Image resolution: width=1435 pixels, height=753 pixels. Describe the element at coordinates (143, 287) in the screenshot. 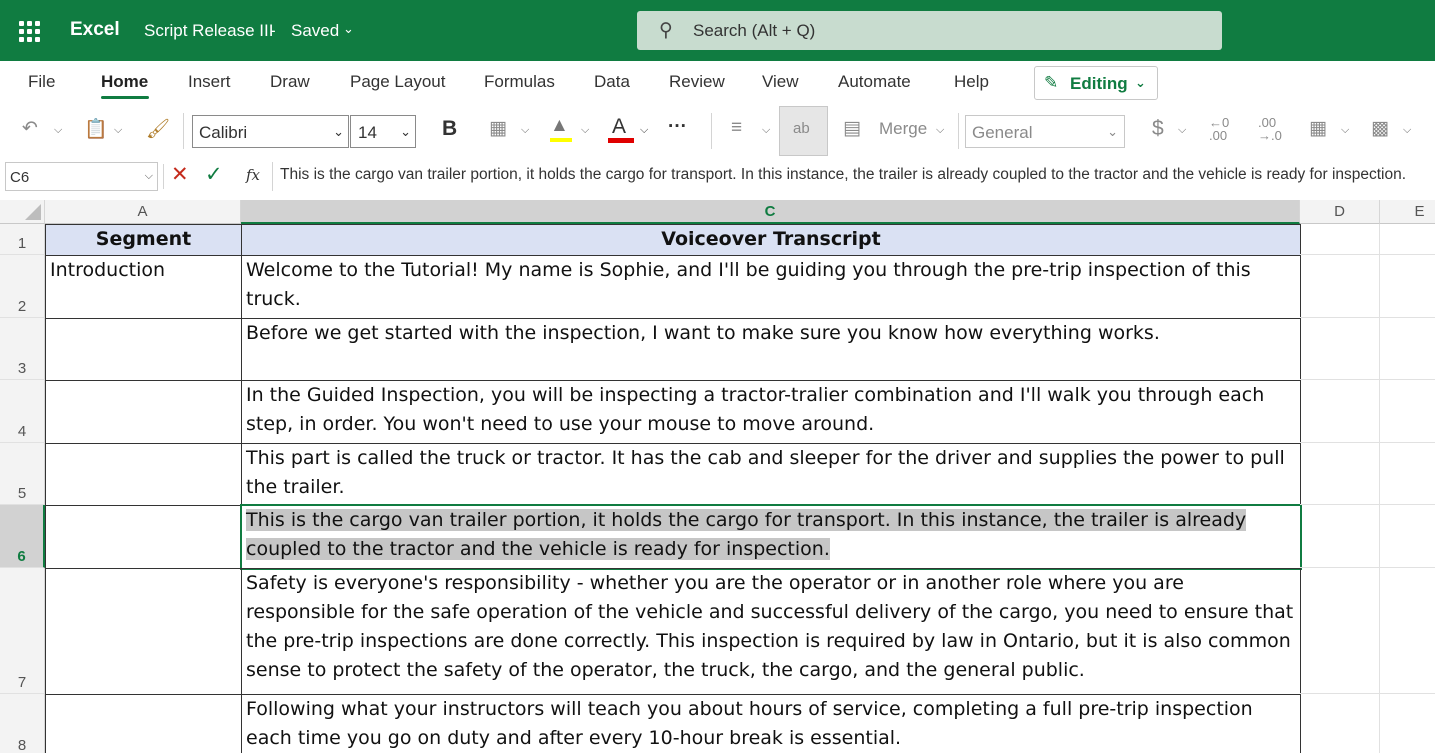

I see `segment-cell: Introduction` at that location.